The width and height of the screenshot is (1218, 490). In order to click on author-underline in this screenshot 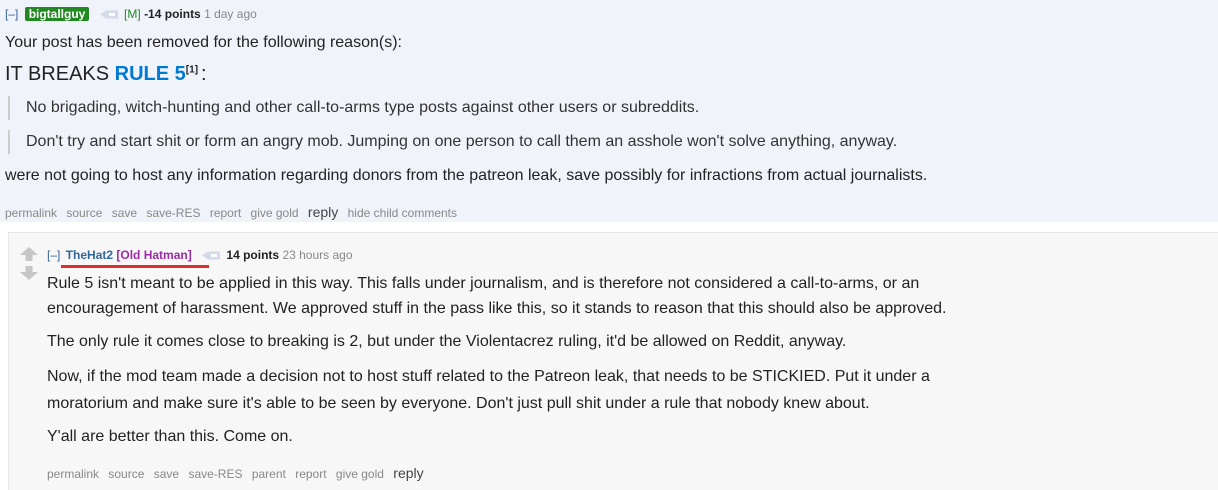, I will do `click(135, 266)`.